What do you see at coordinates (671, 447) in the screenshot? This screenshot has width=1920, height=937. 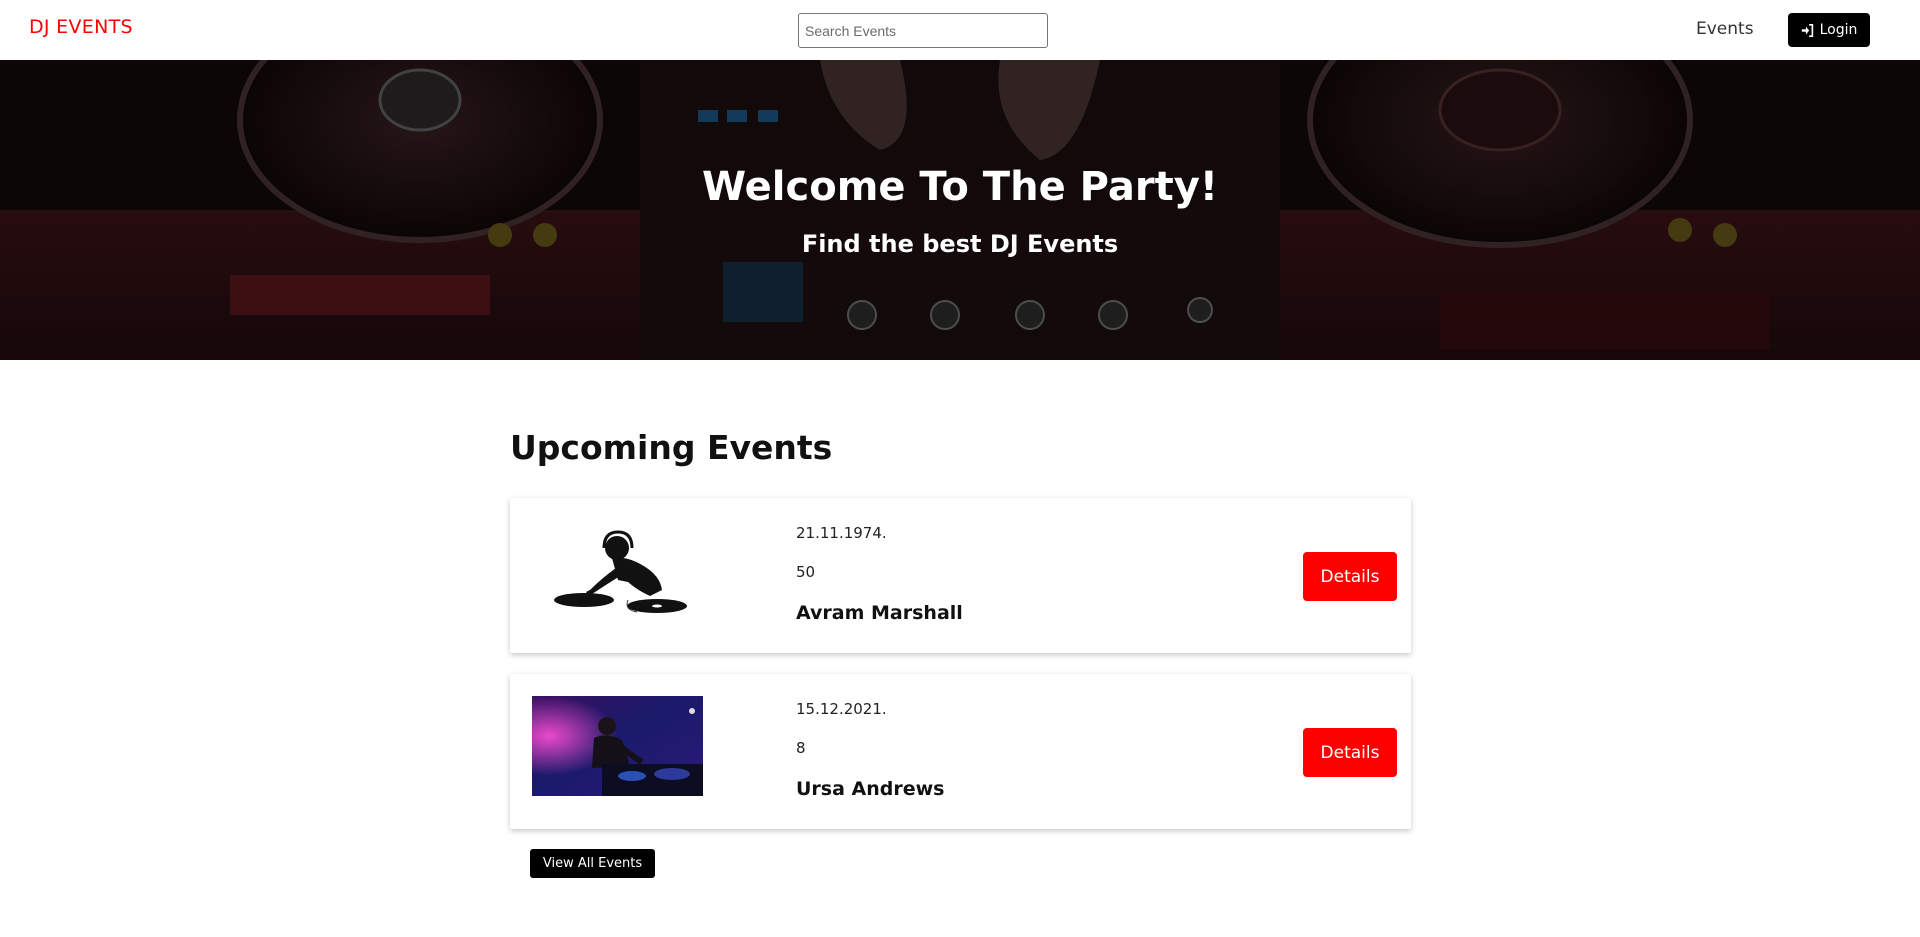 I see `section-title: Upcoming Events` at bounding box center [671, 447].